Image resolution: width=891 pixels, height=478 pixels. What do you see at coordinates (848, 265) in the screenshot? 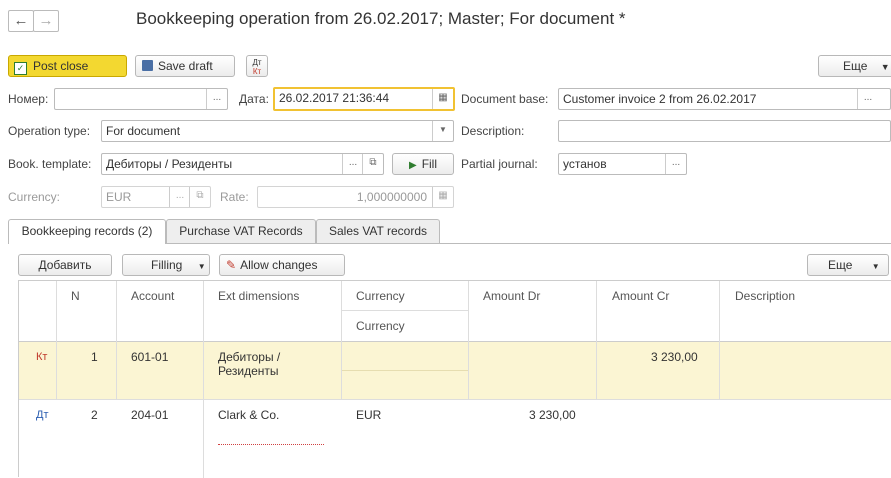
I see `grid-more-button: Еще ▼` at bounding box center [848, 265].